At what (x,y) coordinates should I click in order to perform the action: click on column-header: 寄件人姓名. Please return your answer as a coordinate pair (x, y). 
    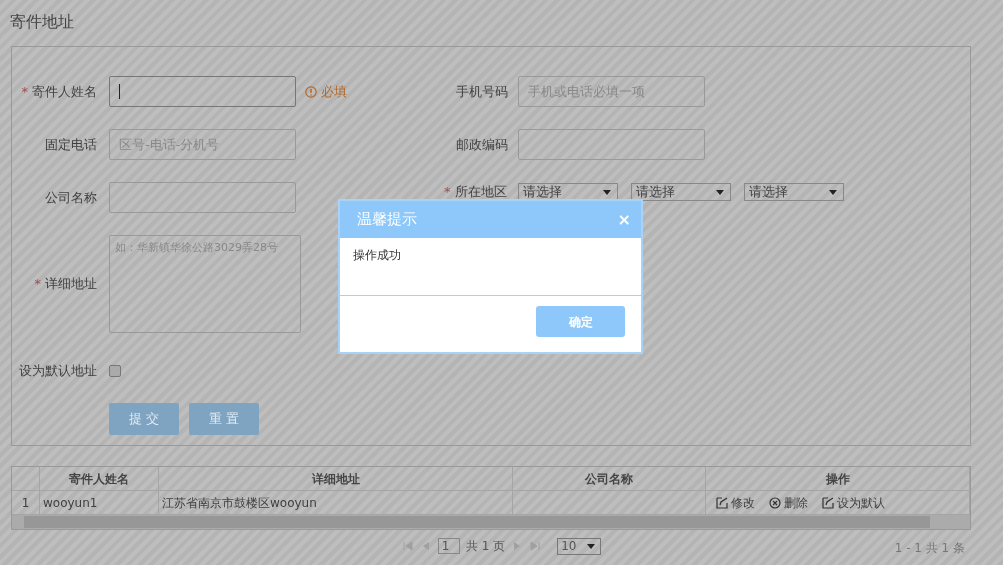
    Looking at the image, I should click on (99, 478).